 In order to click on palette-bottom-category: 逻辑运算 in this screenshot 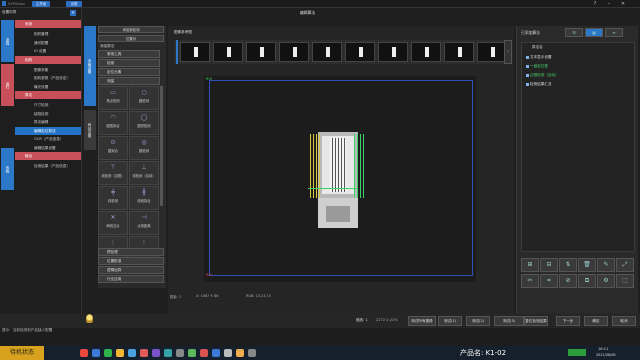, I will do `click(131, 270)`.